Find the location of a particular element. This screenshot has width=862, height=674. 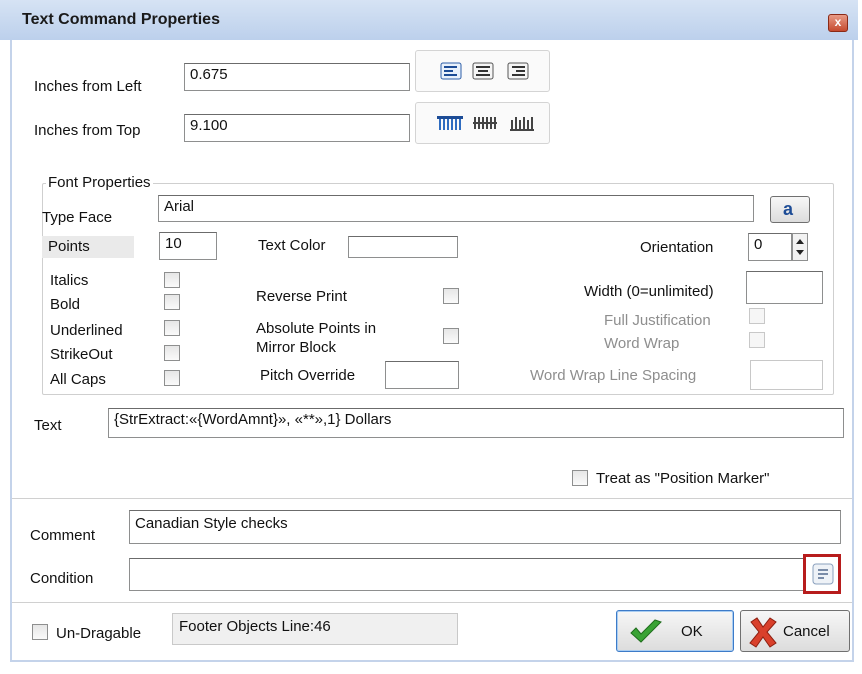

horizontal-align-group is located at coordinates (482, 71).